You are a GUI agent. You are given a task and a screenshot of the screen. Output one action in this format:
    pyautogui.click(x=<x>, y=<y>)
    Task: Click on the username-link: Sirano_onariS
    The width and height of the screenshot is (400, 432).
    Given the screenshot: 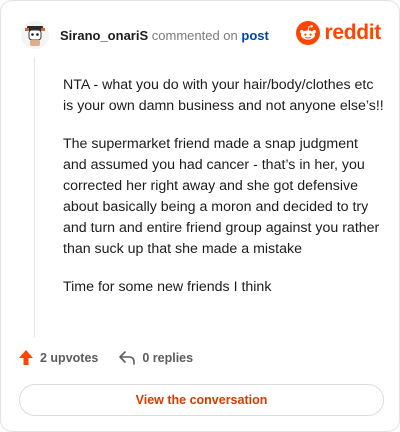 What is the action you would take?
    pyautogui.click(x=104, y=35)
    